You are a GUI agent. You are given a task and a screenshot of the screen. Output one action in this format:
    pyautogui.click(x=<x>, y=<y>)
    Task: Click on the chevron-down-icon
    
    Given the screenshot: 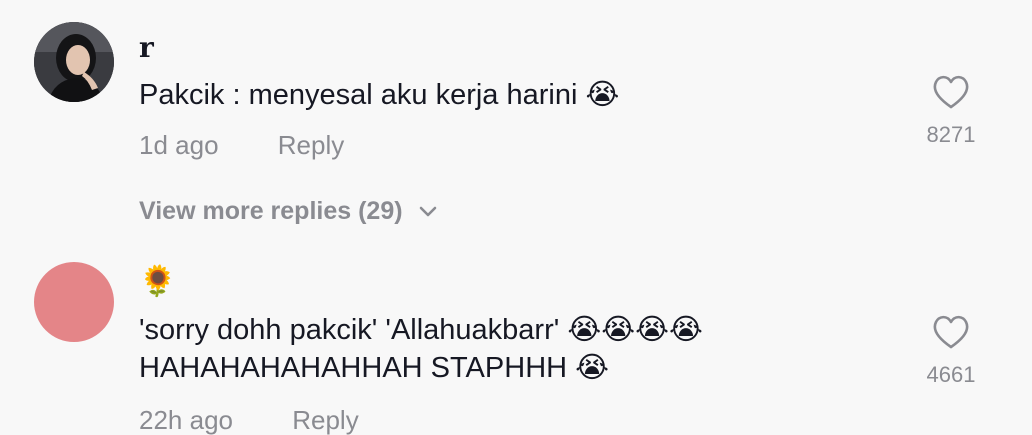 What is the action you would take?
    pyautogui.click(x=427, y=211)
    